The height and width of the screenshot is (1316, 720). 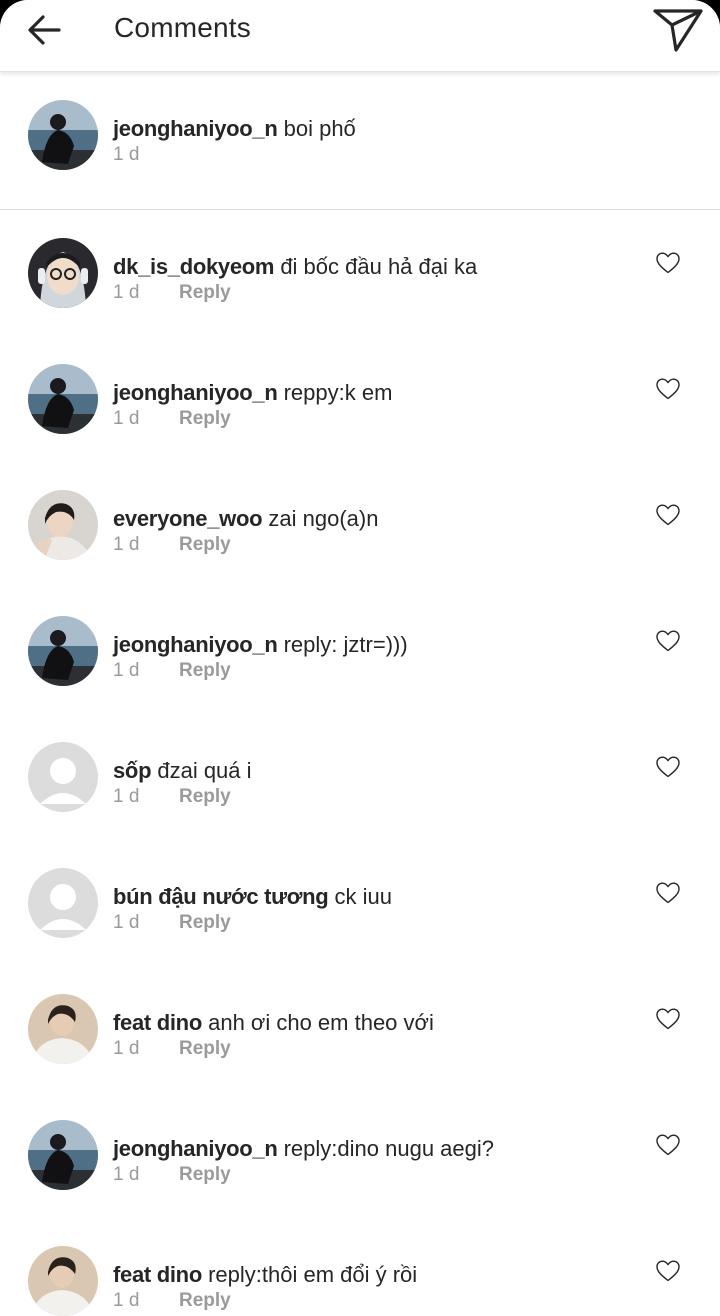 I want to click on caption-text: jeonghaniyoo_n boi phố, so click(x=234, y=129).